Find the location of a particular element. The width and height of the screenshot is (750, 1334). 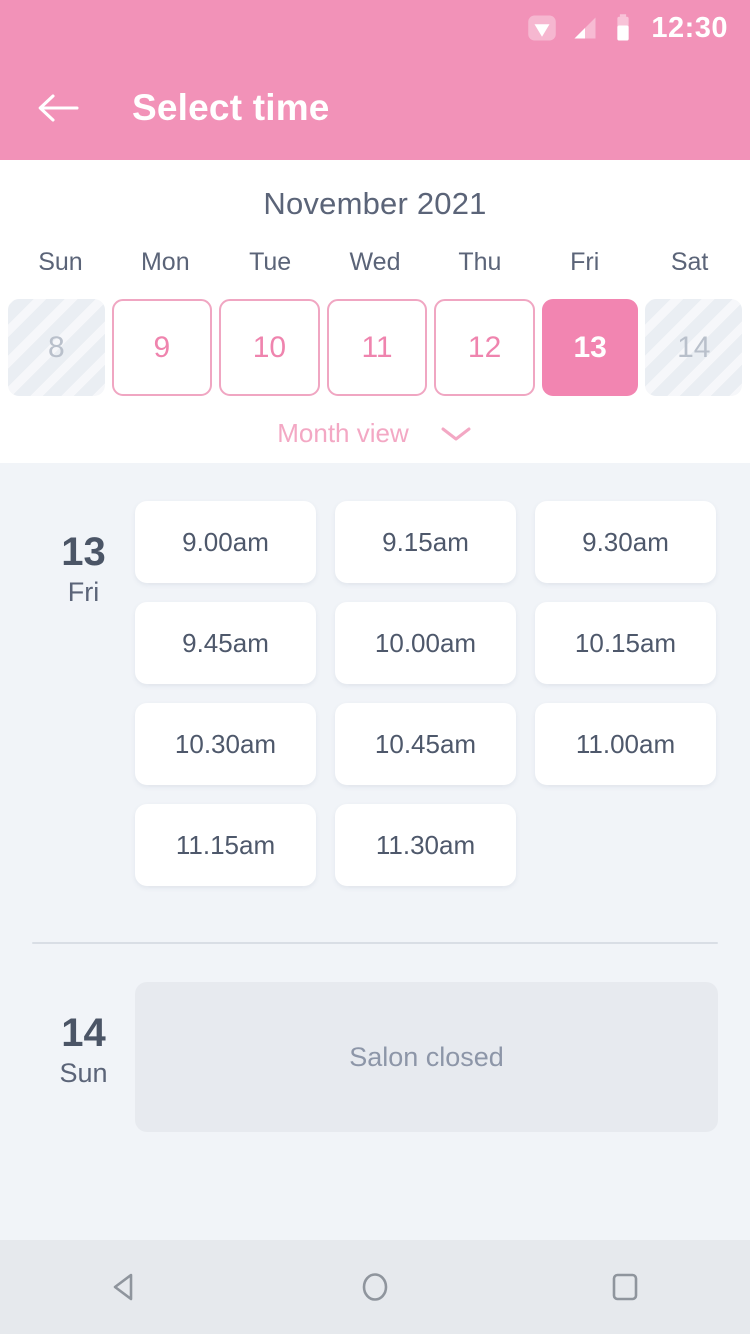

home-nav-icon is located at coordinates (375, 1287).